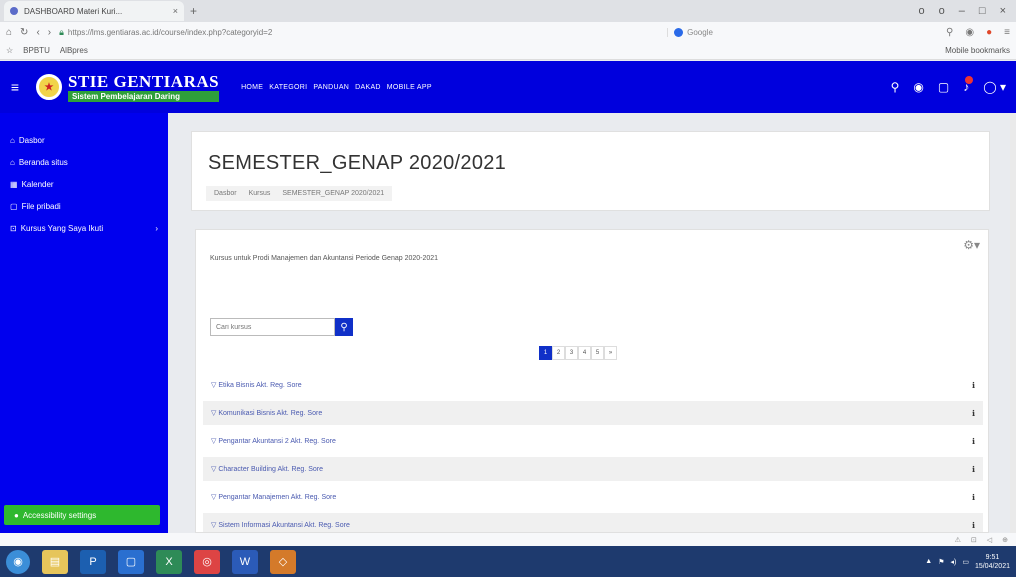 The height and width of the screenshot is (577, 1016). What do you see at coordinates (965, 562) in the screenshot?
I see `network-icon: ▭` at bounding box center [965, 562].